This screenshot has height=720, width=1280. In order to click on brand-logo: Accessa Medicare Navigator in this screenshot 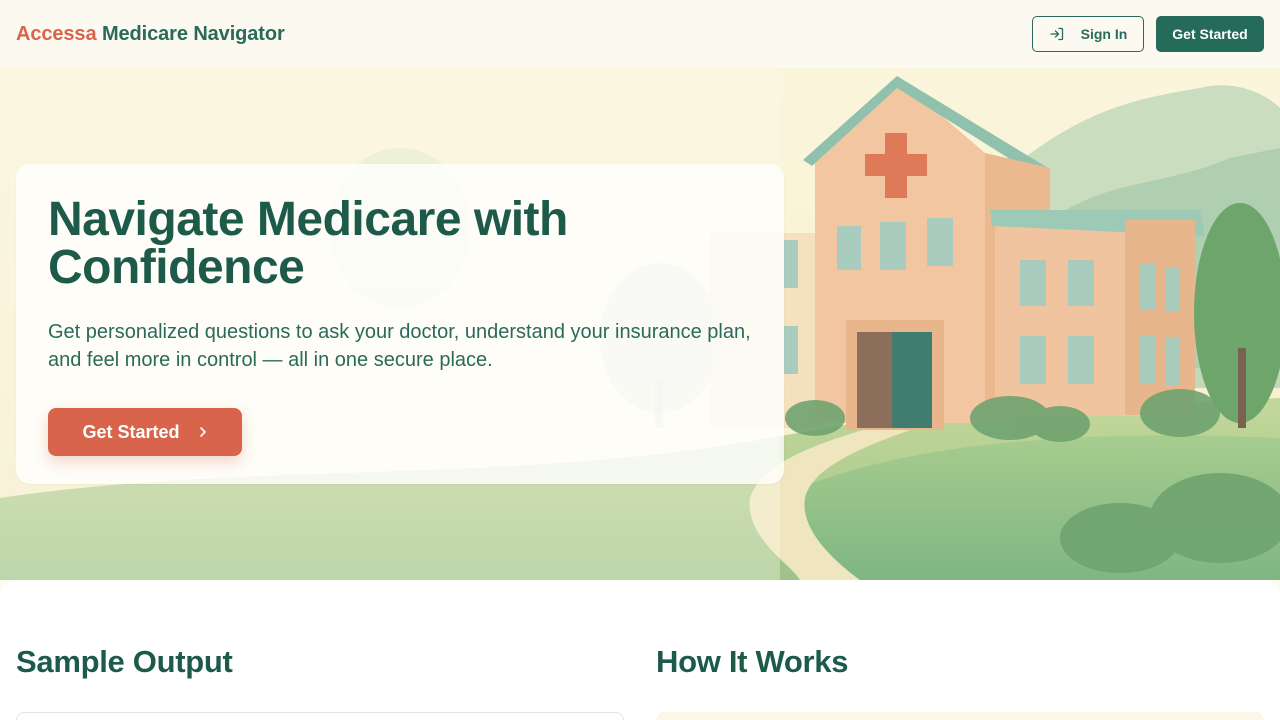, I will do `click(150, 34)`.